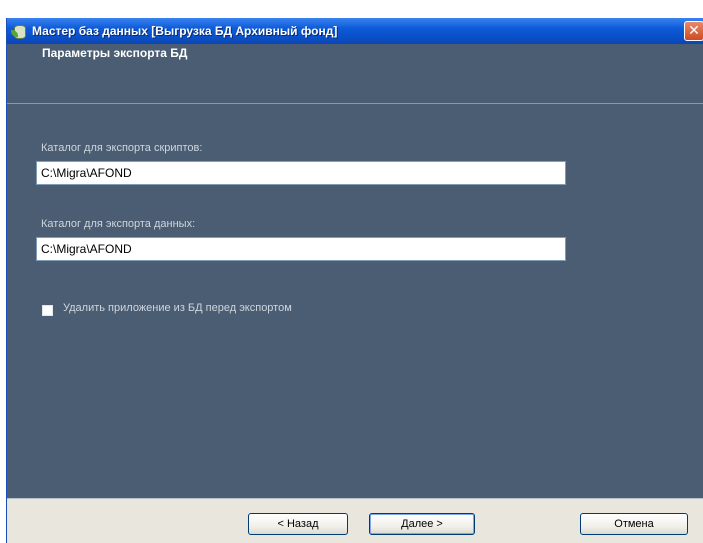  What do you see at coordinates (301, 173) in the screenshot?
I see `scripts-dir-input` at bounding box center [301, 173].